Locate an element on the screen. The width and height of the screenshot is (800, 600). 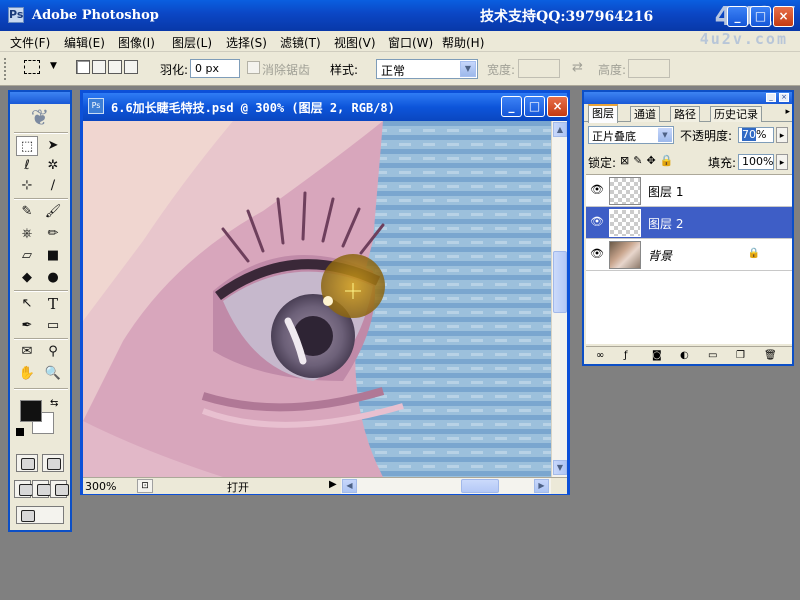
menu-filter: 滤镜(T) is located at coordinates (300, 42).